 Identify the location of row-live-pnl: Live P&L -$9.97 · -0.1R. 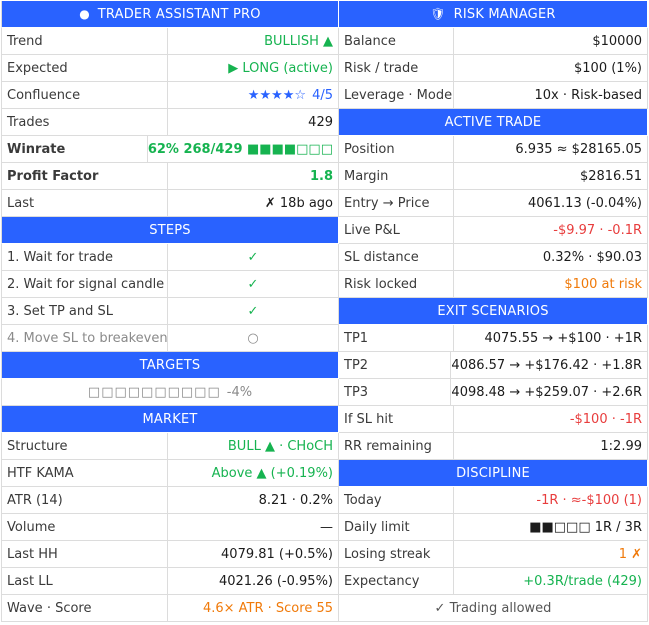
(493, 230).